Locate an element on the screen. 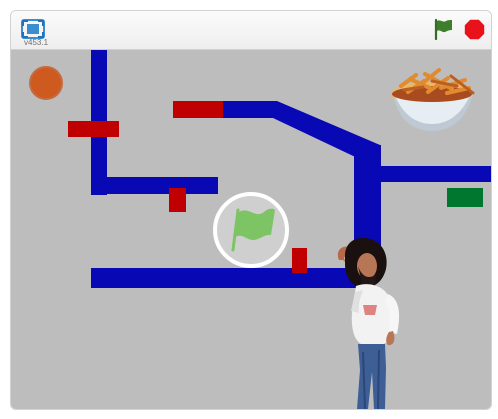 The image size is (498, 419). player-toolbar: v453.1 is located at coordinates (251, 30).